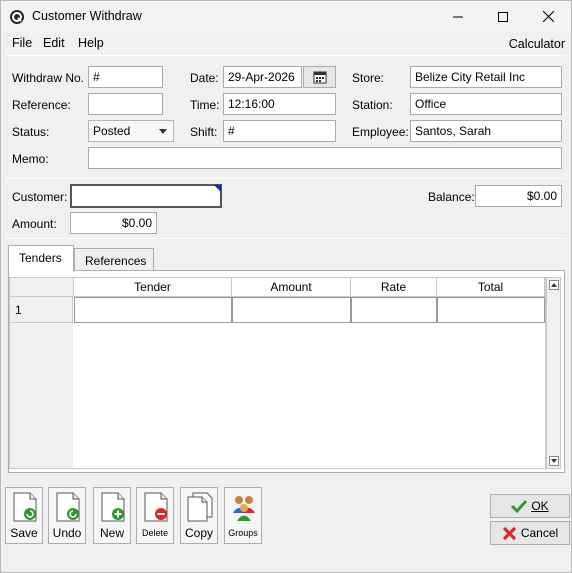  I want to click on ok-button: OK, so click(530, 506).